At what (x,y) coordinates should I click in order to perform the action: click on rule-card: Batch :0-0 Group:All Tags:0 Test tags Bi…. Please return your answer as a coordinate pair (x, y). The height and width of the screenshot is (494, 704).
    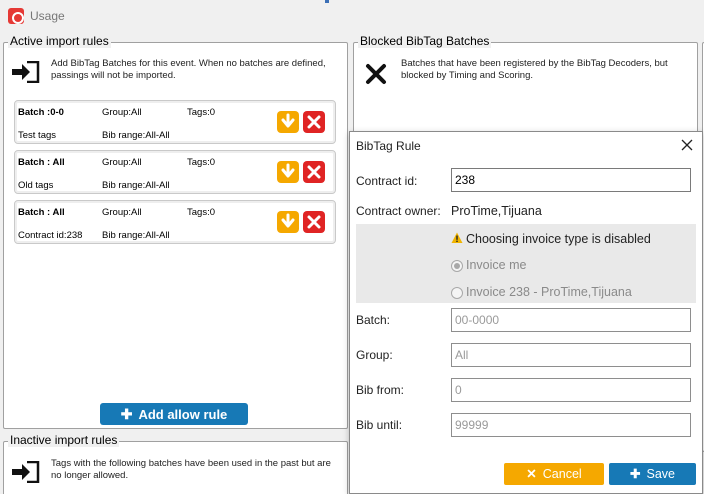
    Looking at the image, I should click on (175, 122).